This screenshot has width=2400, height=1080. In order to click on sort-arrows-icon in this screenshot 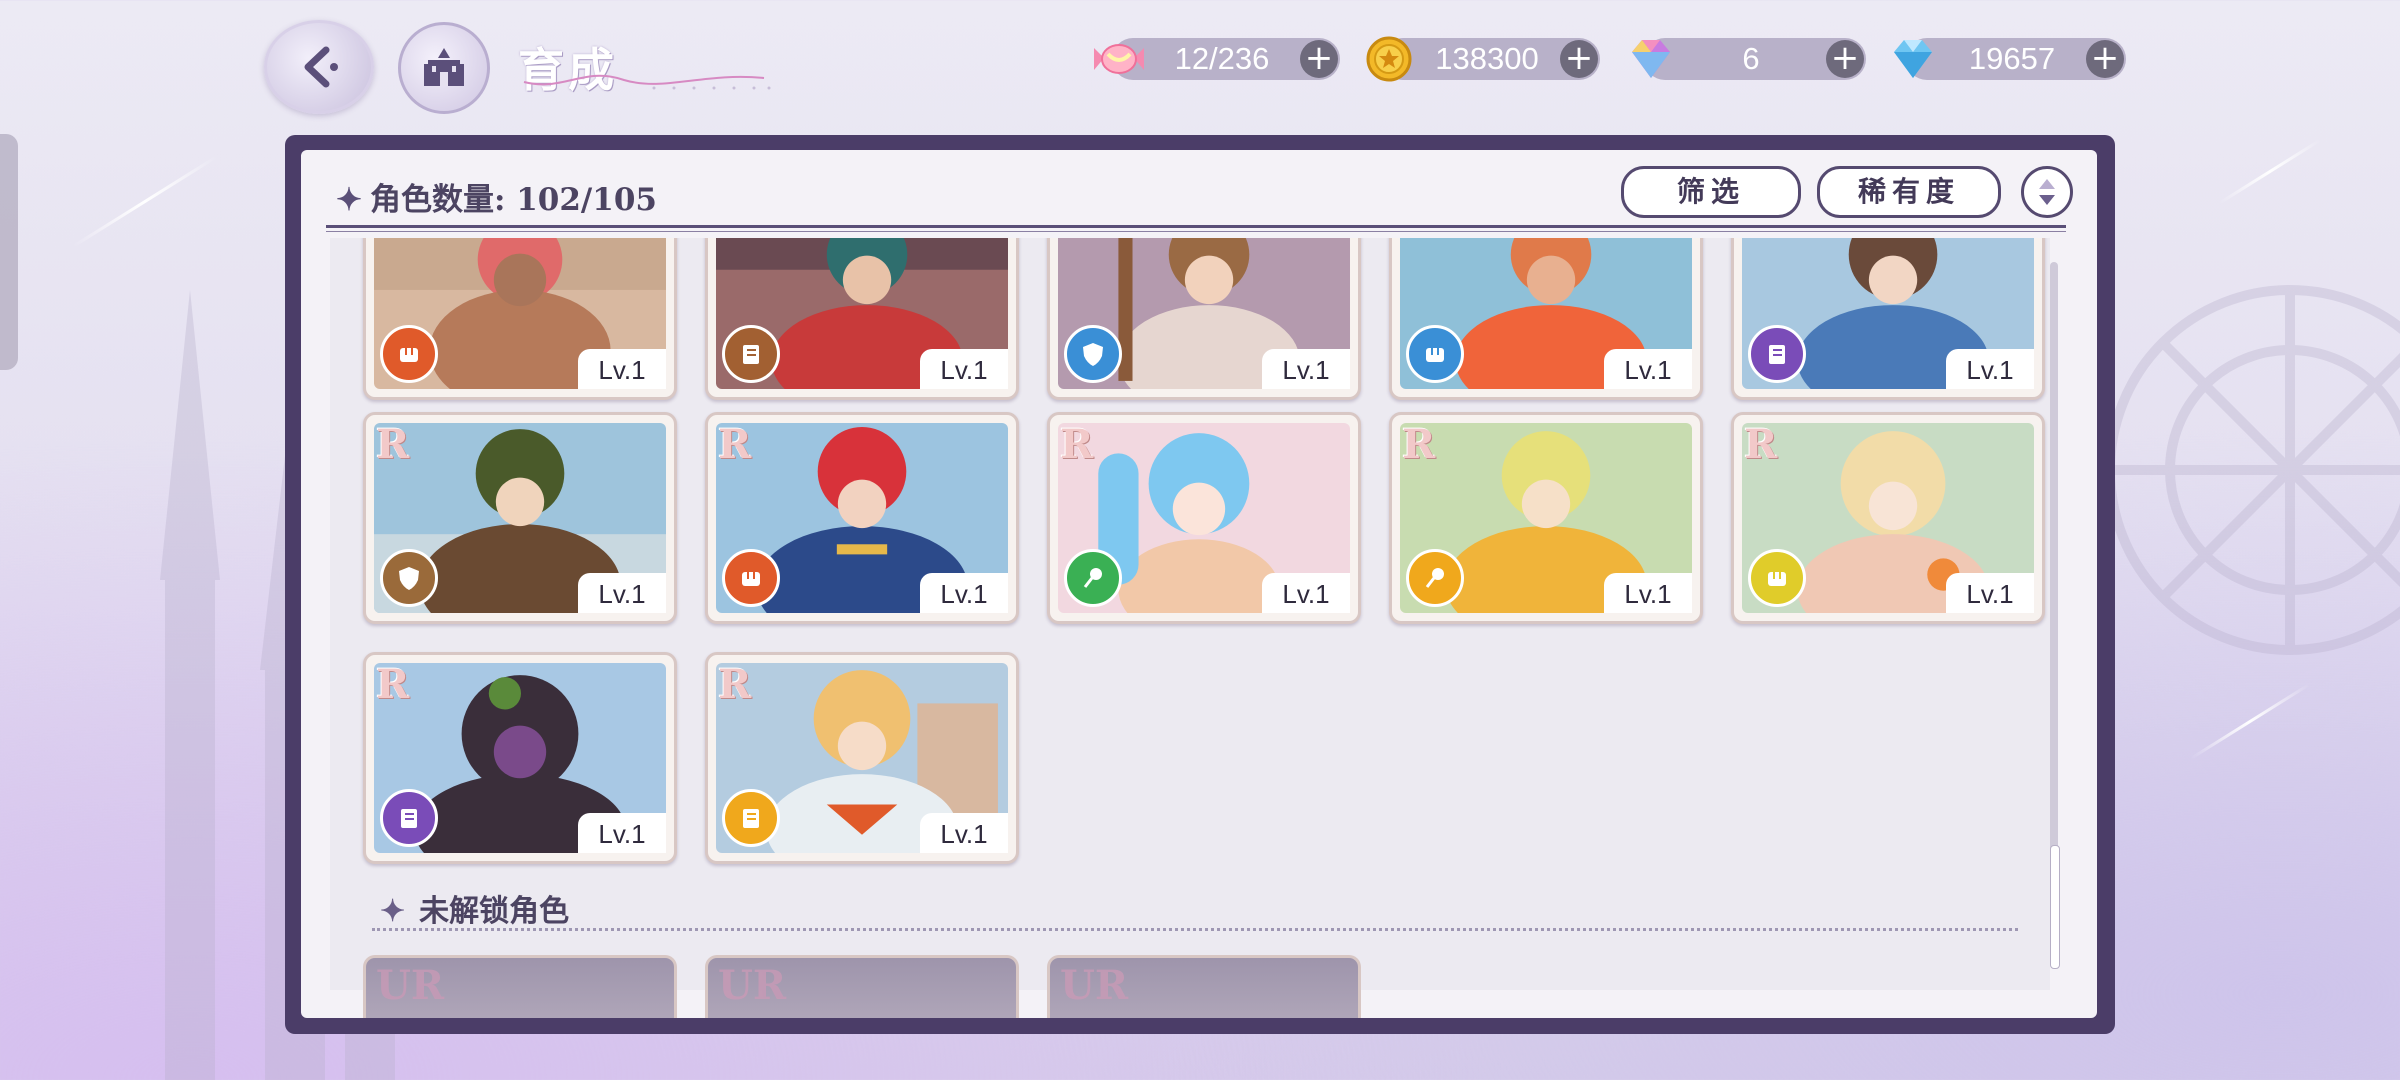, I will do `click(2047, 192)`.